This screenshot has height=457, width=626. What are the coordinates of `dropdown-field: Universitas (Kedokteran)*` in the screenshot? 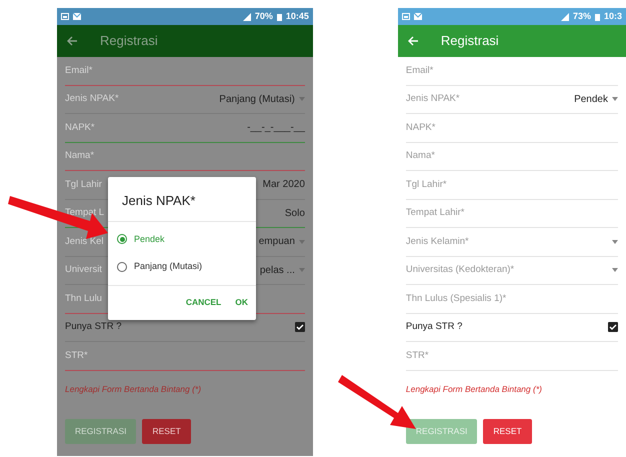 It's located at (512, 270).